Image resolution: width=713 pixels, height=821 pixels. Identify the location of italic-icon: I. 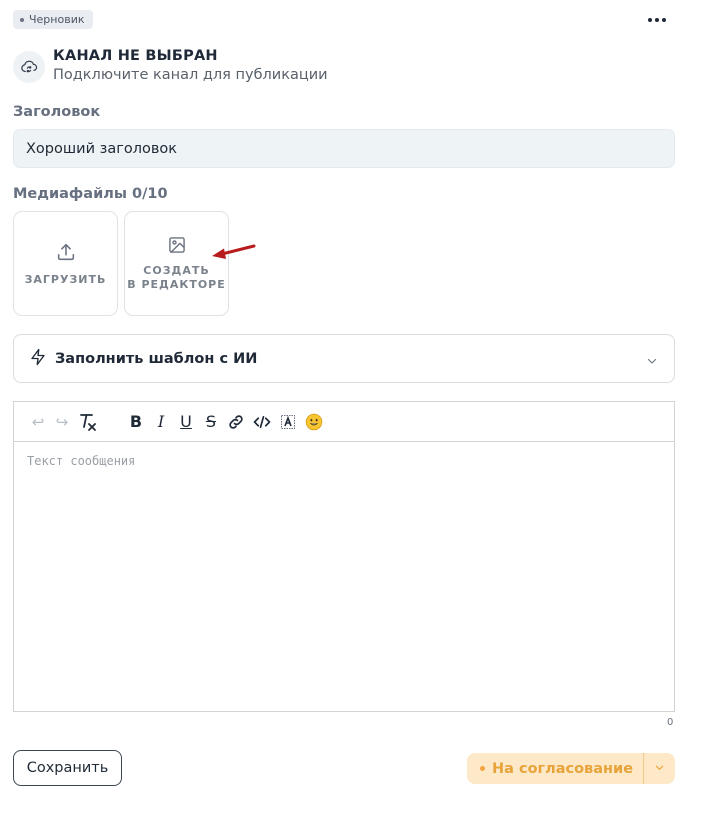
(161, 422).